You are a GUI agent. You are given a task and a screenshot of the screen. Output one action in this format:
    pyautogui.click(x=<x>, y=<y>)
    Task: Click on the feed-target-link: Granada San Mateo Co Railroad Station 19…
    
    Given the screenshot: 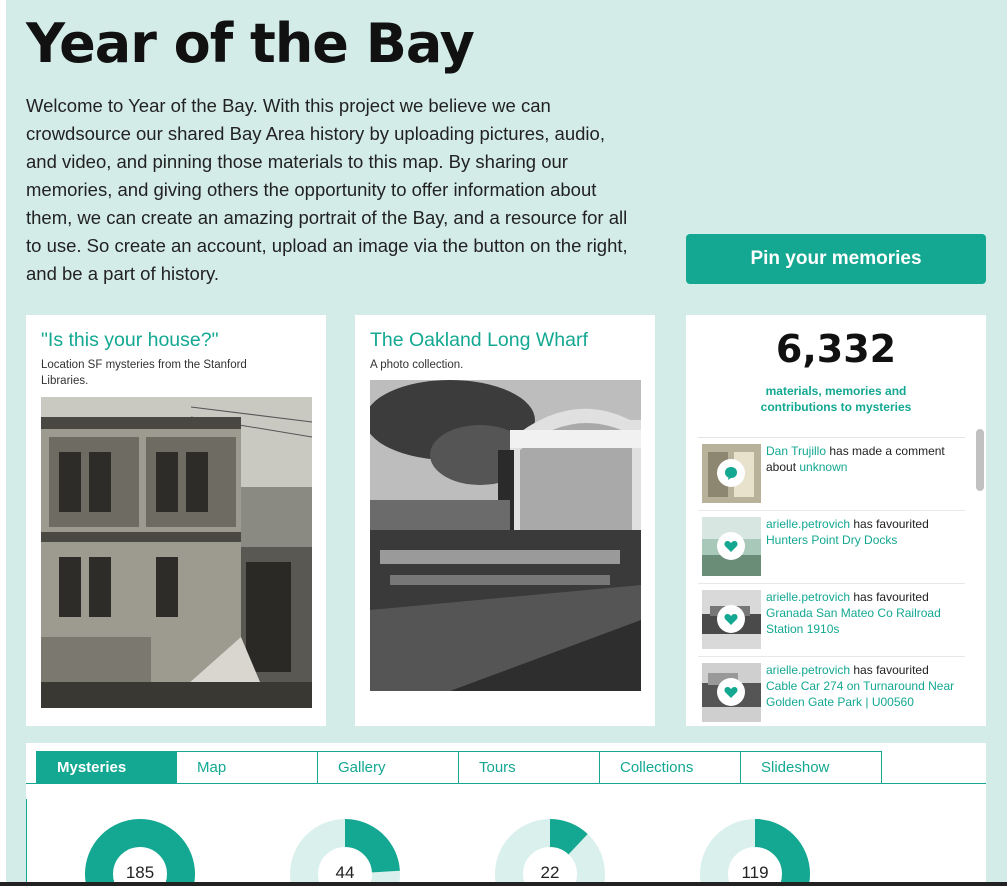 What is the action you would take?
    pyautogui.click(x=853, y=621)
    